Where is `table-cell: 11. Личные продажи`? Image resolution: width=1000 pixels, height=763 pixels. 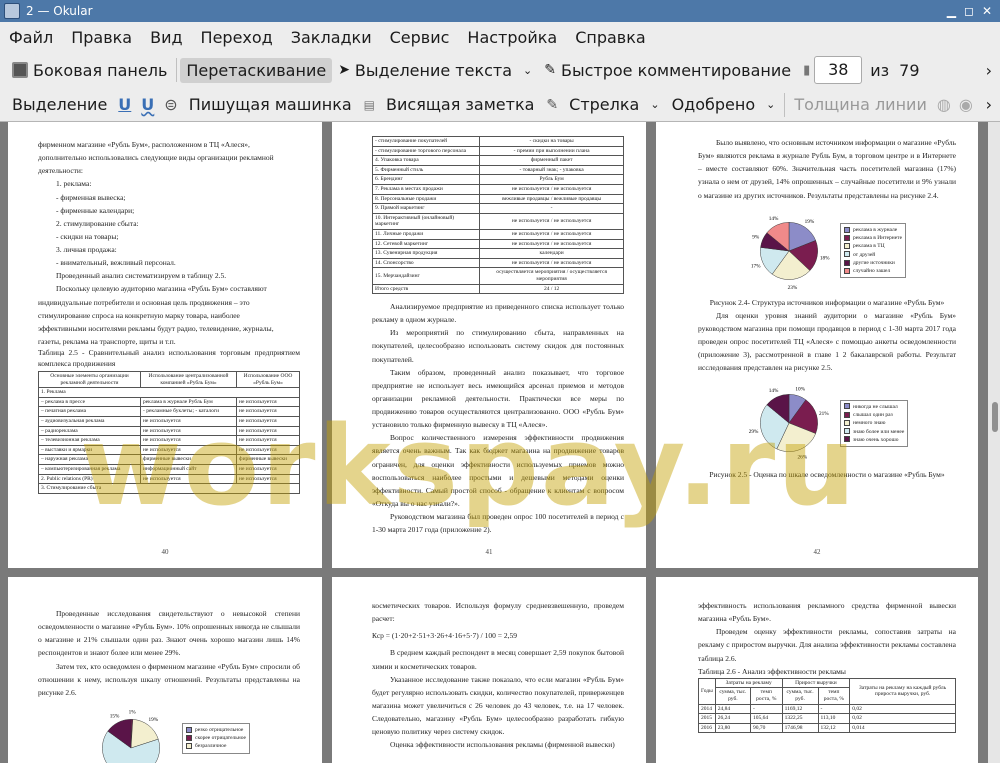 table-cell: 11. Личные продажи is located at coordinates (426, 234).